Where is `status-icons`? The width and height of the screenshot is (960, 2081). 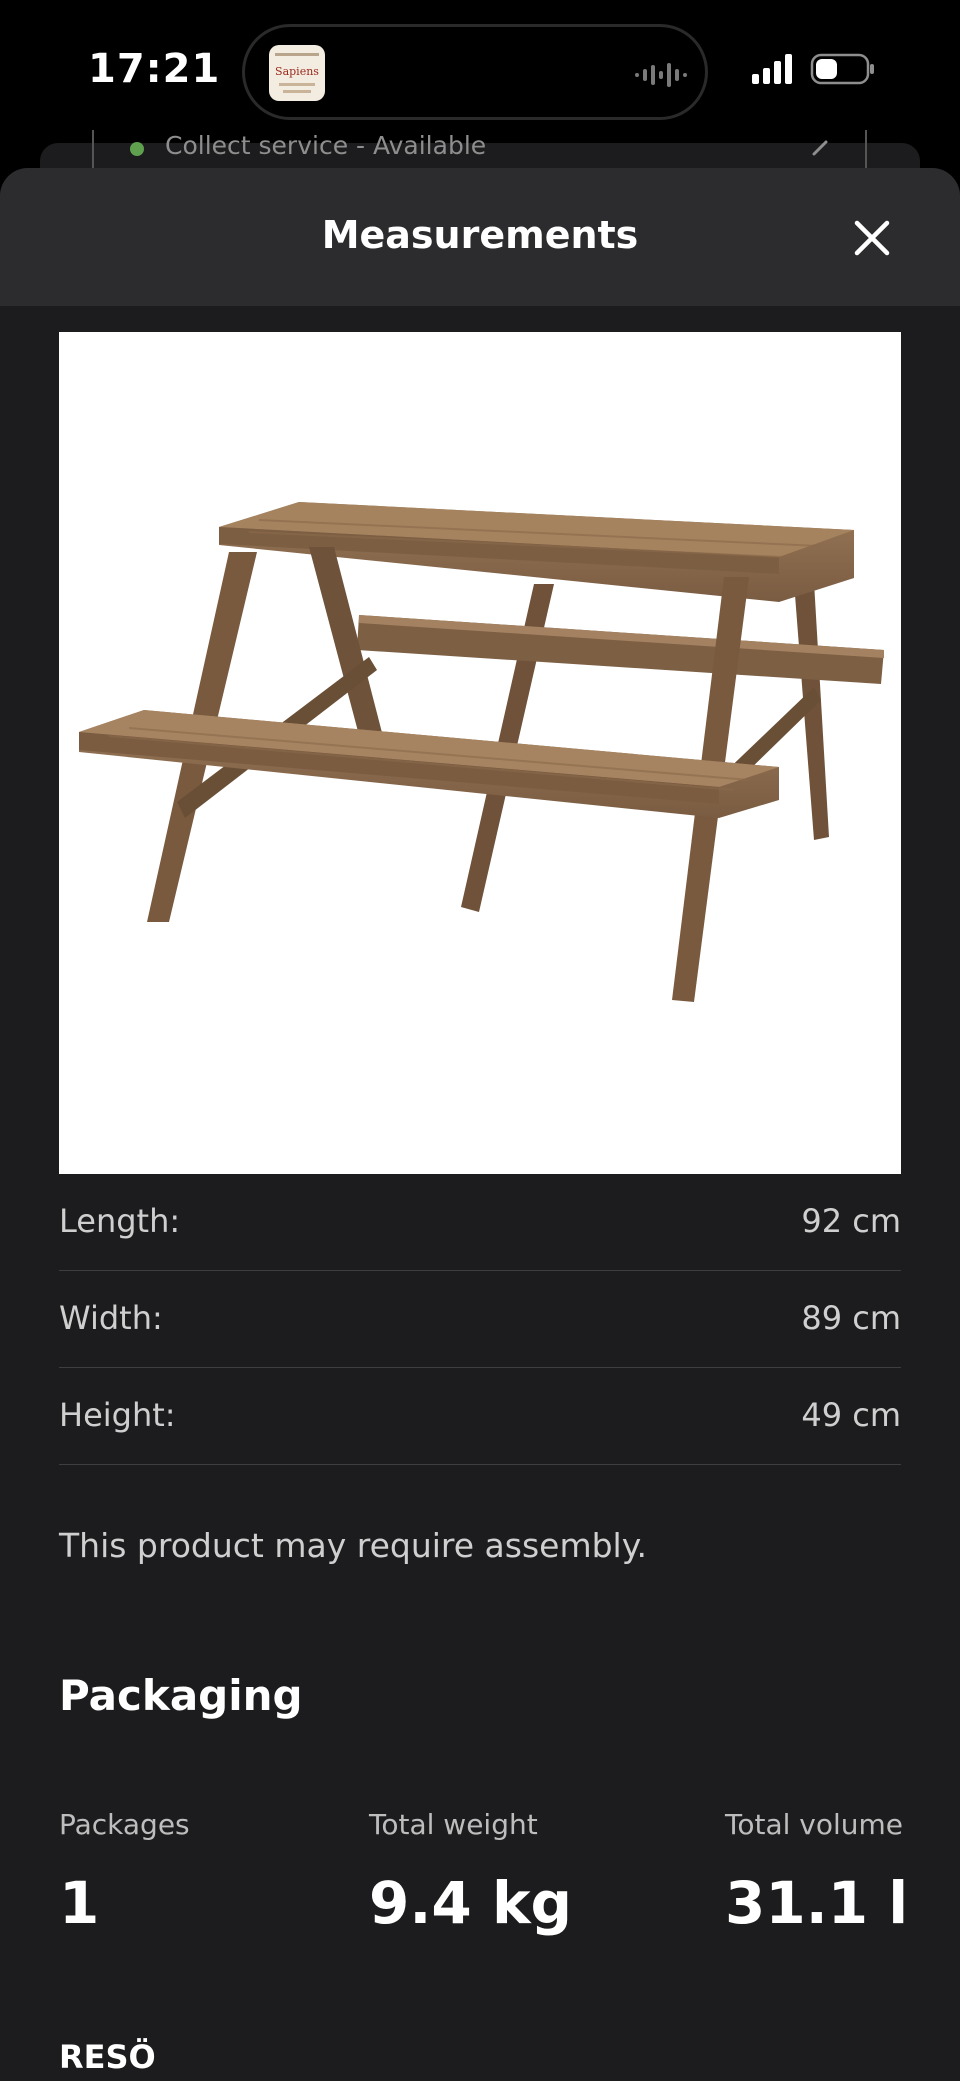 status-icons is located at coordinates (813, 69).